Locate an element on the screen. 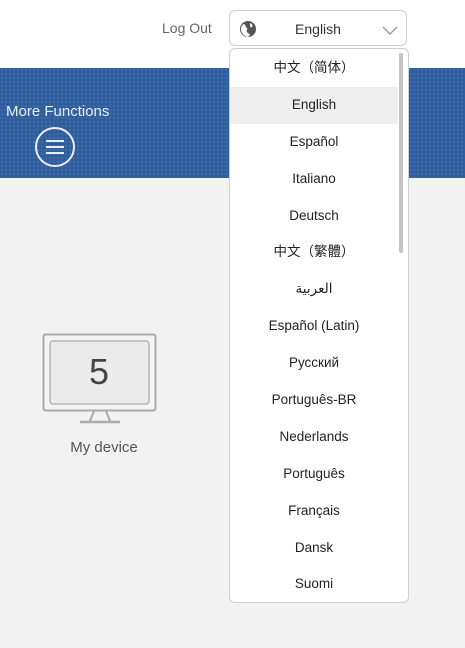 The image size is (465, 648). language-option: Português is located at coordinates (314, 474).